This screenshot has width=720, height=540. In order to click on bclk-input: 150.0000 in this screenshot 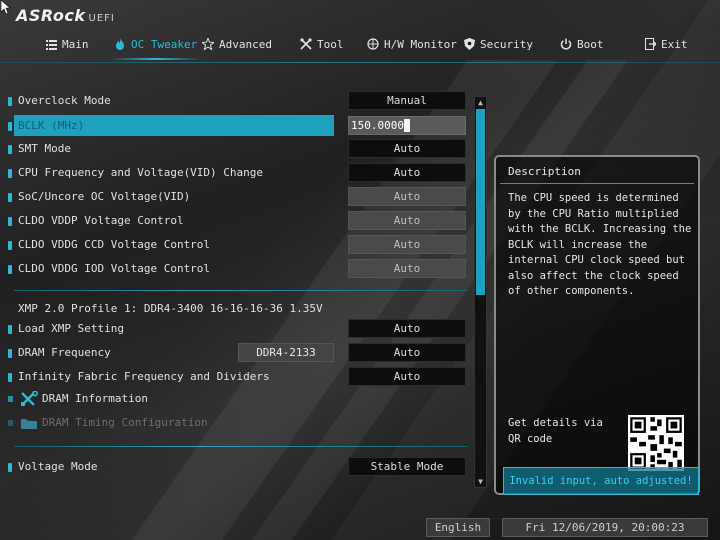, I will do `click(407, 125)`.